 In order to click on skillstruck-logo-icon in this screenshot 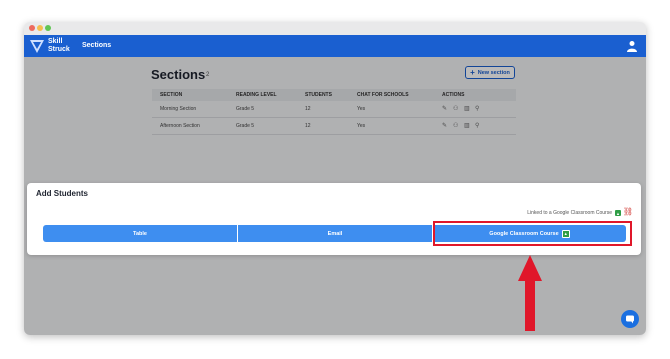, I will do `click(37, 46)`.